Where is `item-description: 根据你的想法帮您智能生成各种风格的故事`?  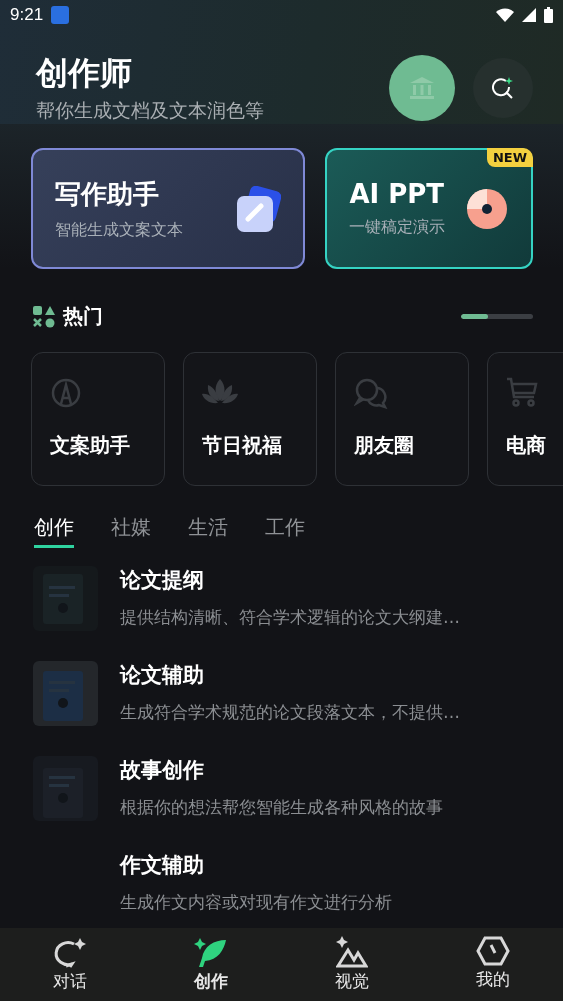
item-description: 根据你的想法帮您智能生成各种风格的故事 is located at coordinates (281, 807).